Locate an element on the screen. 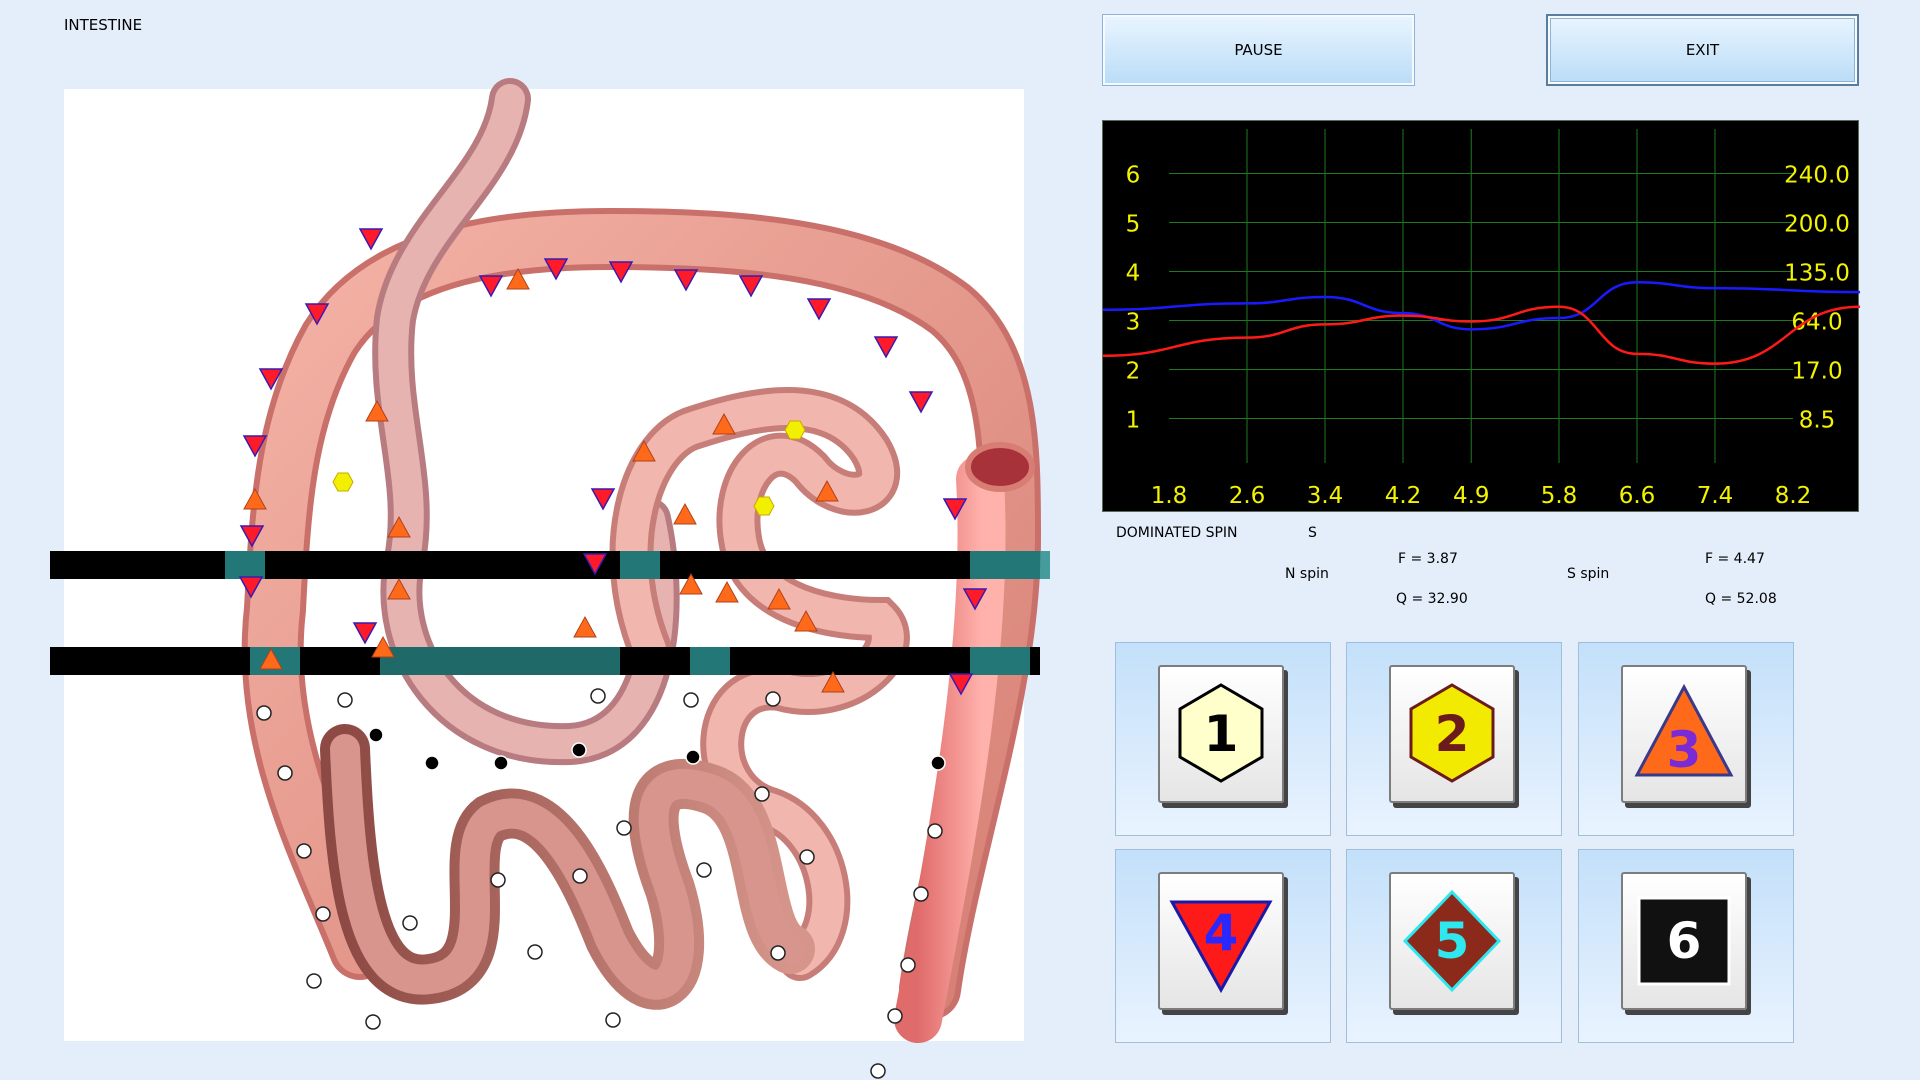  chart-y-right-tick-label: 240.0 is located at coordinates (1817, 176).